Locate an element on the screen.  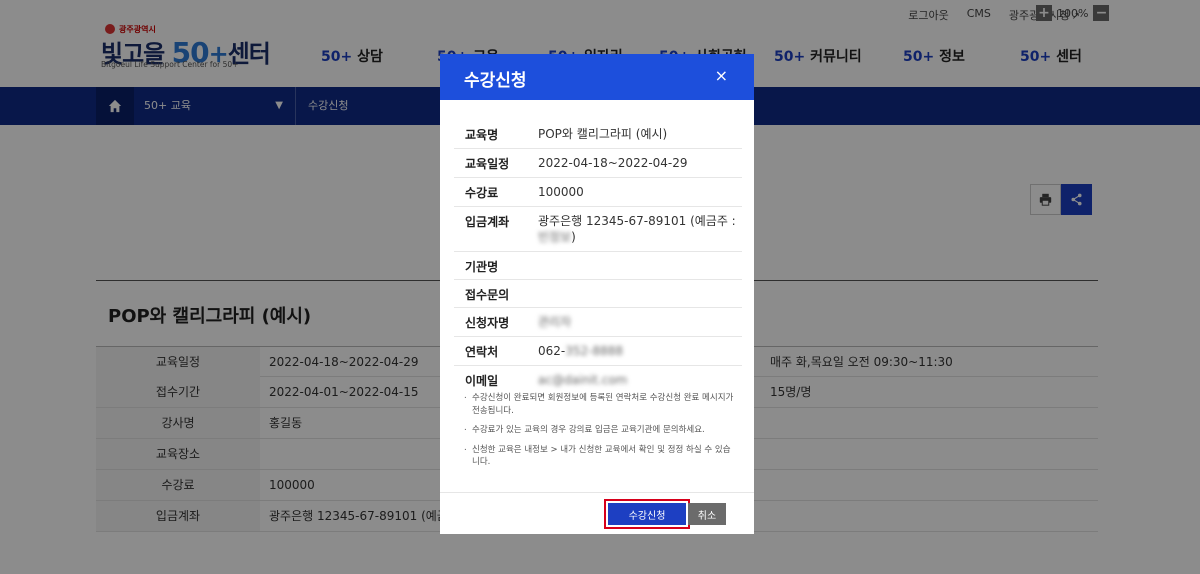
masked-holder: 빈정보 is located at coordinates (555, 237).